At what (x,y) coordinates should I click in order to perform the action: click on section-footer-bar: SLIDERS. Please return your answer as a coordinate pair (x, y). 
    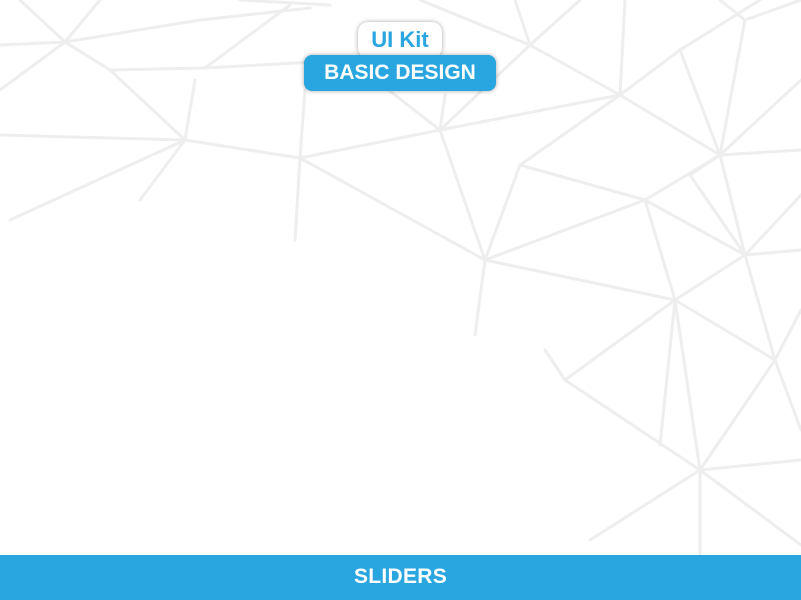
    Looking at the image, I should click on (400, 577).